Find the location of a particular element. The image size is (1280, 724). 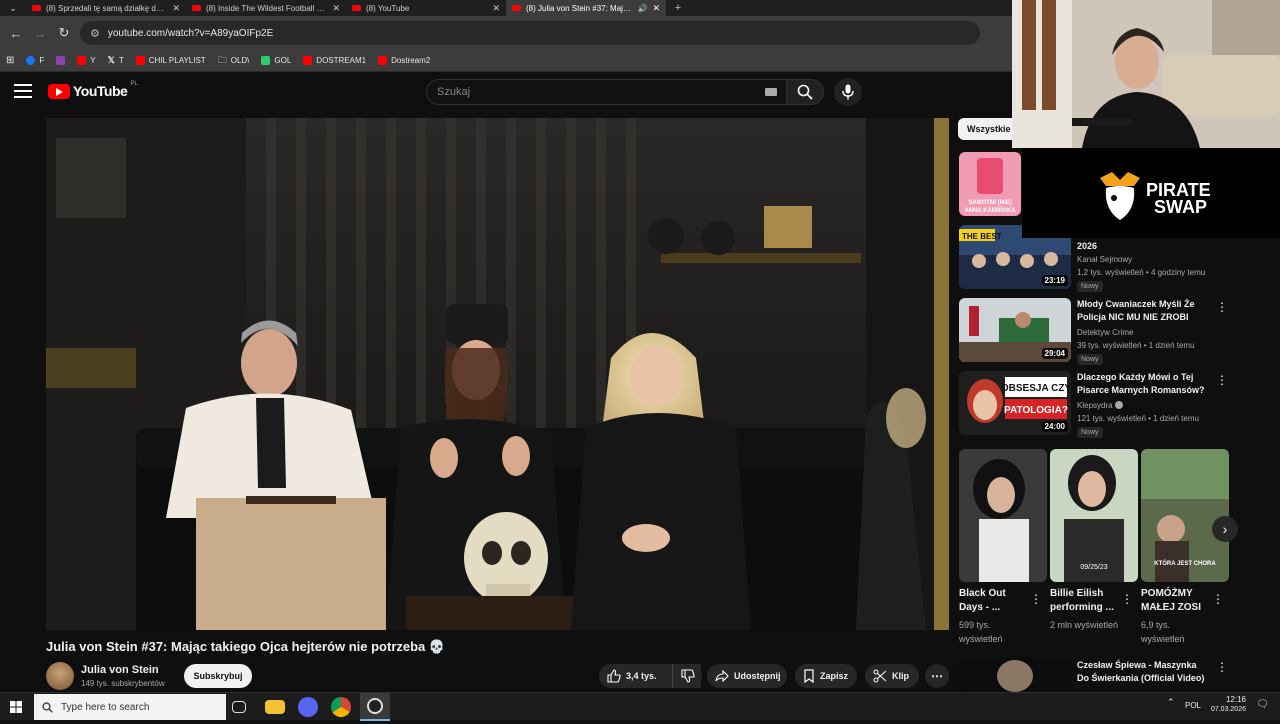

bookmark-item: Dostream2 is located at coordinates (404, 60).